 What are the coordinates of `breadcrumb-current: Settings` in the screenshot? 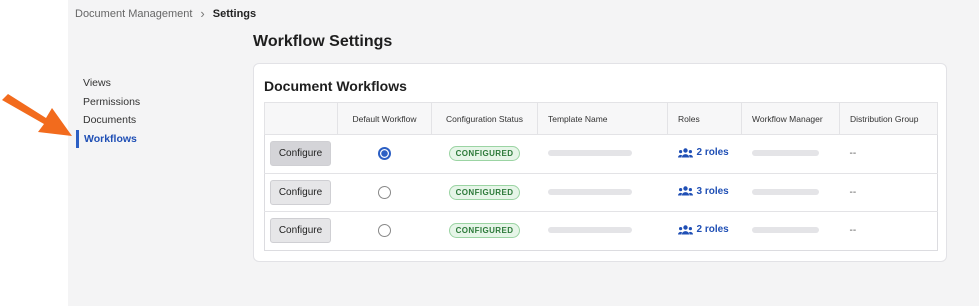 It's located at (234, 13).